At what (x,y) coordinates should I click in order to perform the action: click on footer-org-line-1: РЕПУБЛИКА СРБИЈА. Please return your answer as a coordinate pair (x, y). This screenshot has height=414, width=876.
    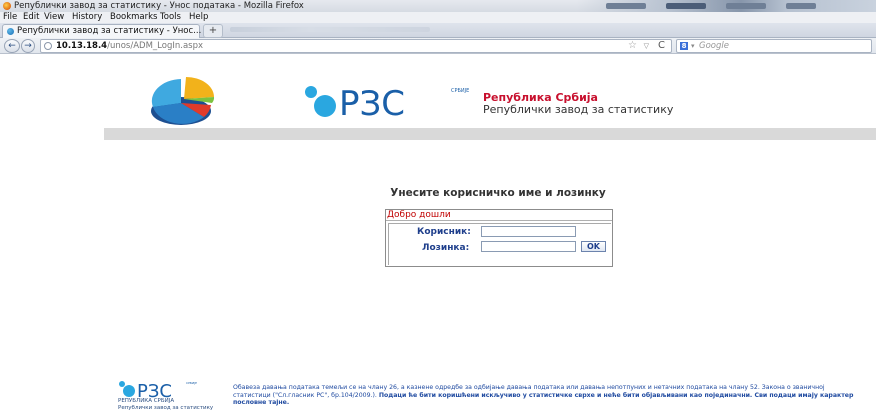
    Looking at the image, I should click on (146, 401).